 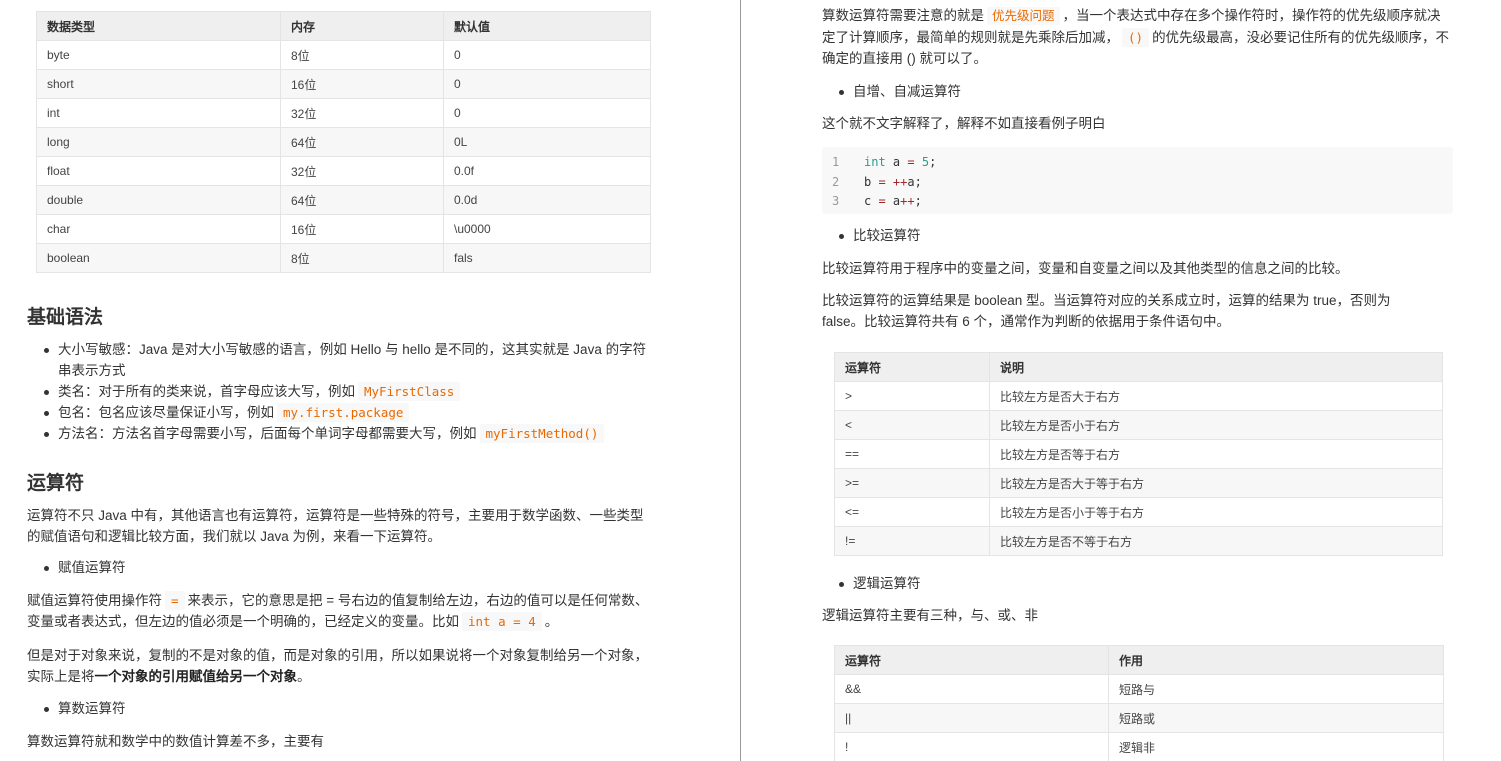 I want to click on table-cell: short, so click(x=158, y=84).